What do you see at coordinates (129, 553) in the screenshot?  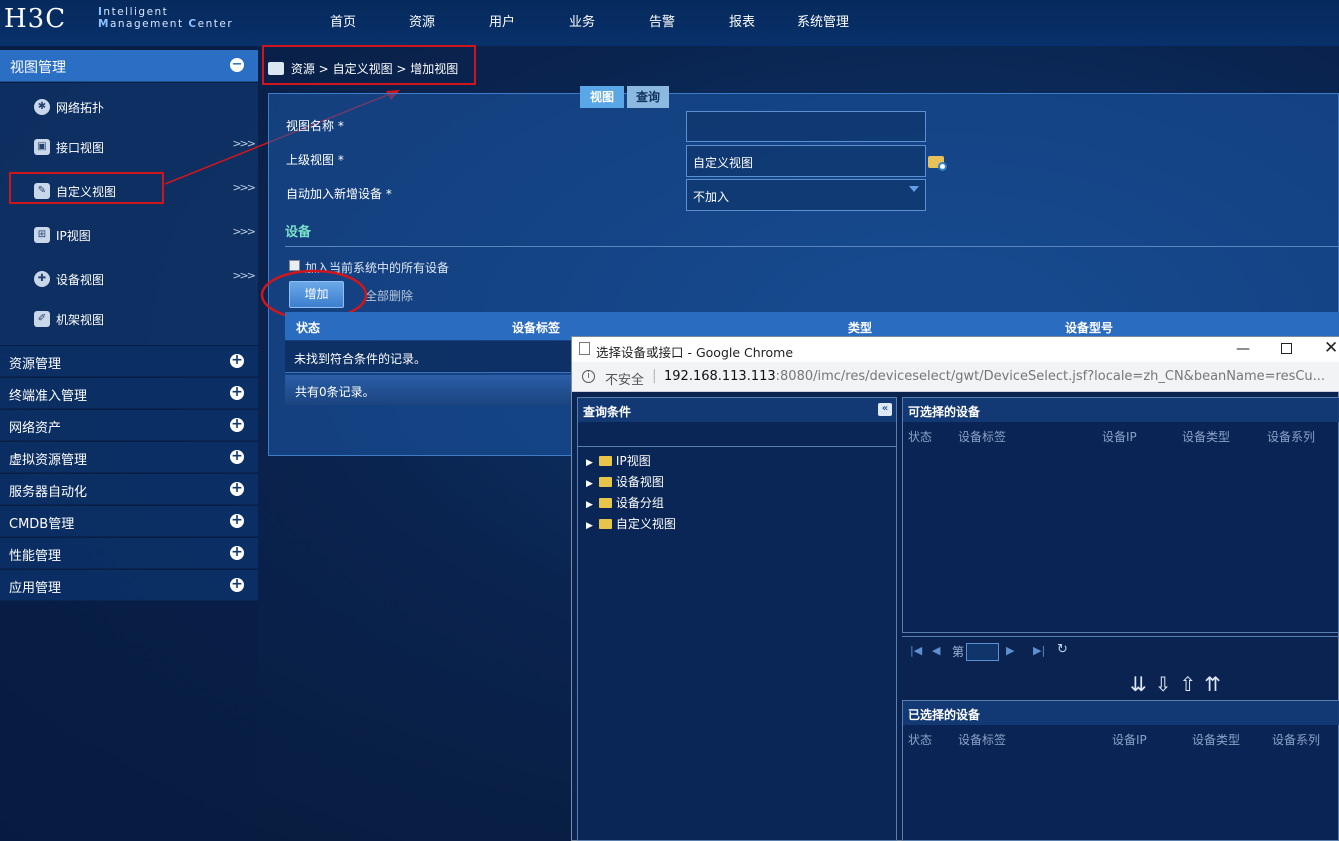 I see `sidebar-category-performance: 性能管理 +` at bounding box center [129, 553].